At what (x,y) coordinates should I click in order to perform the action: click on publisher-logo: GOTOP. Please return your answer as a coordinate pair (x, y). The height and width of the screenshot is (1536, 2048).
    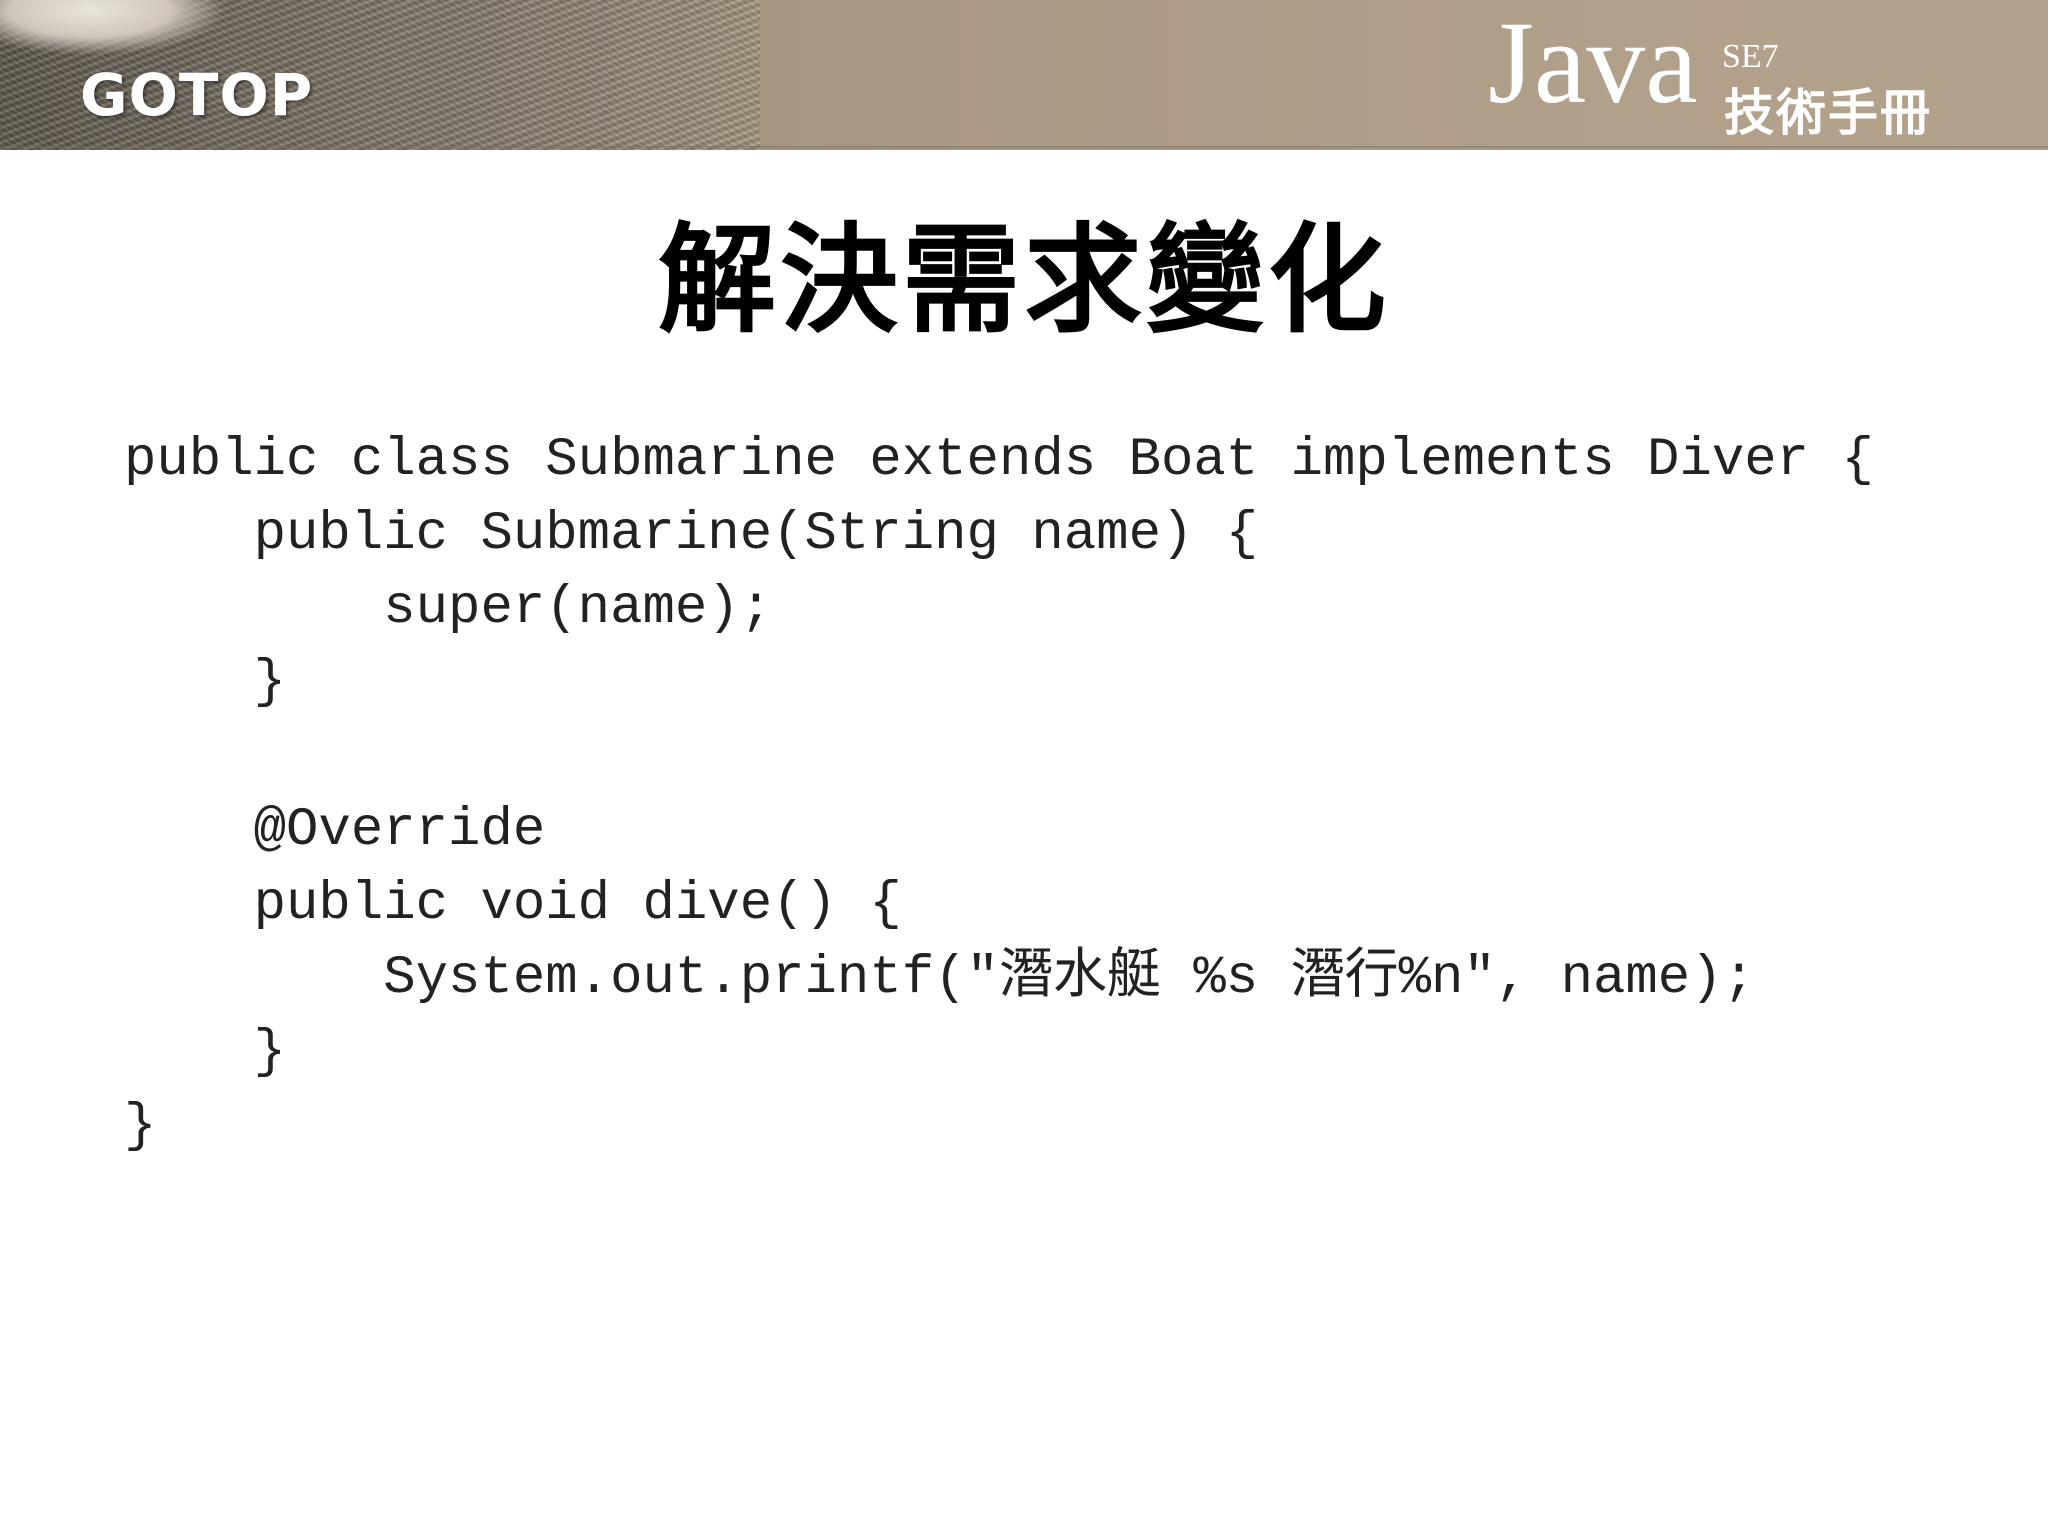
    Looking at the image, I should click on (197, 95).